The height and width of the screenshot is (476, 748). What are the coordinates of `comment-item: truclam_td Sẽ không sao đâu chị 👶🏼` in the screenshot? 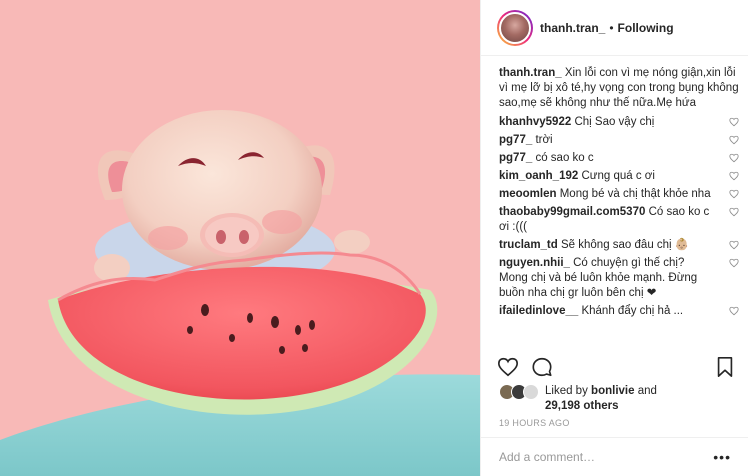 It's located at (619, 245).